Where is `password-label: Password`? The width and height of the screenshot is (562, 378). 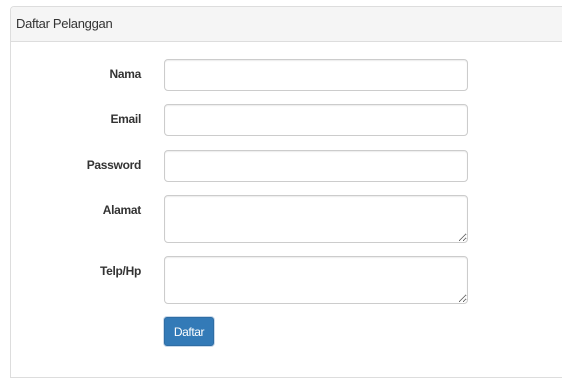 password-label: Password is located at coordinates (114, 165).